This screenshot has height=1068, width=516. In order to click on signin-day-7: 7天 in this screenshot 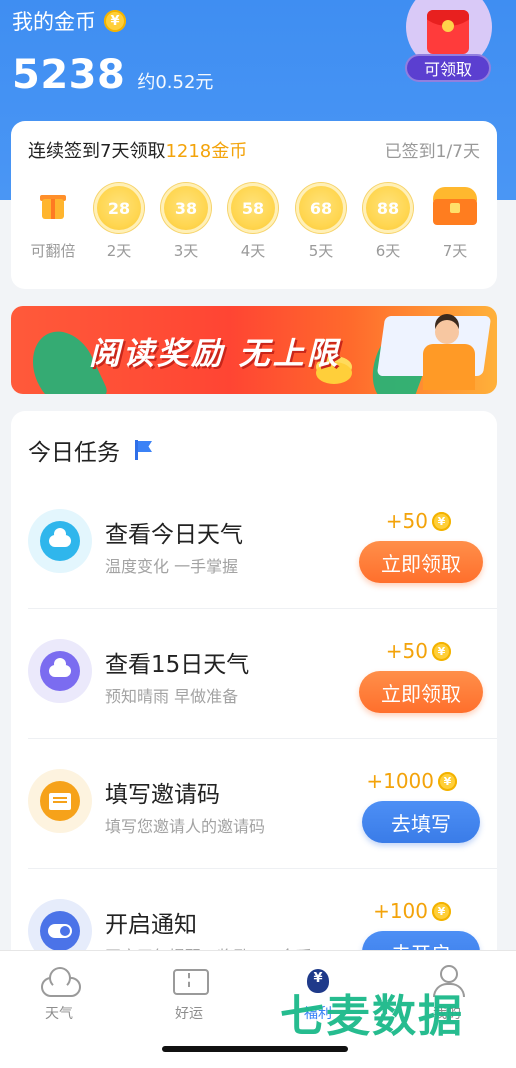, I will do `click(455, 222)`.